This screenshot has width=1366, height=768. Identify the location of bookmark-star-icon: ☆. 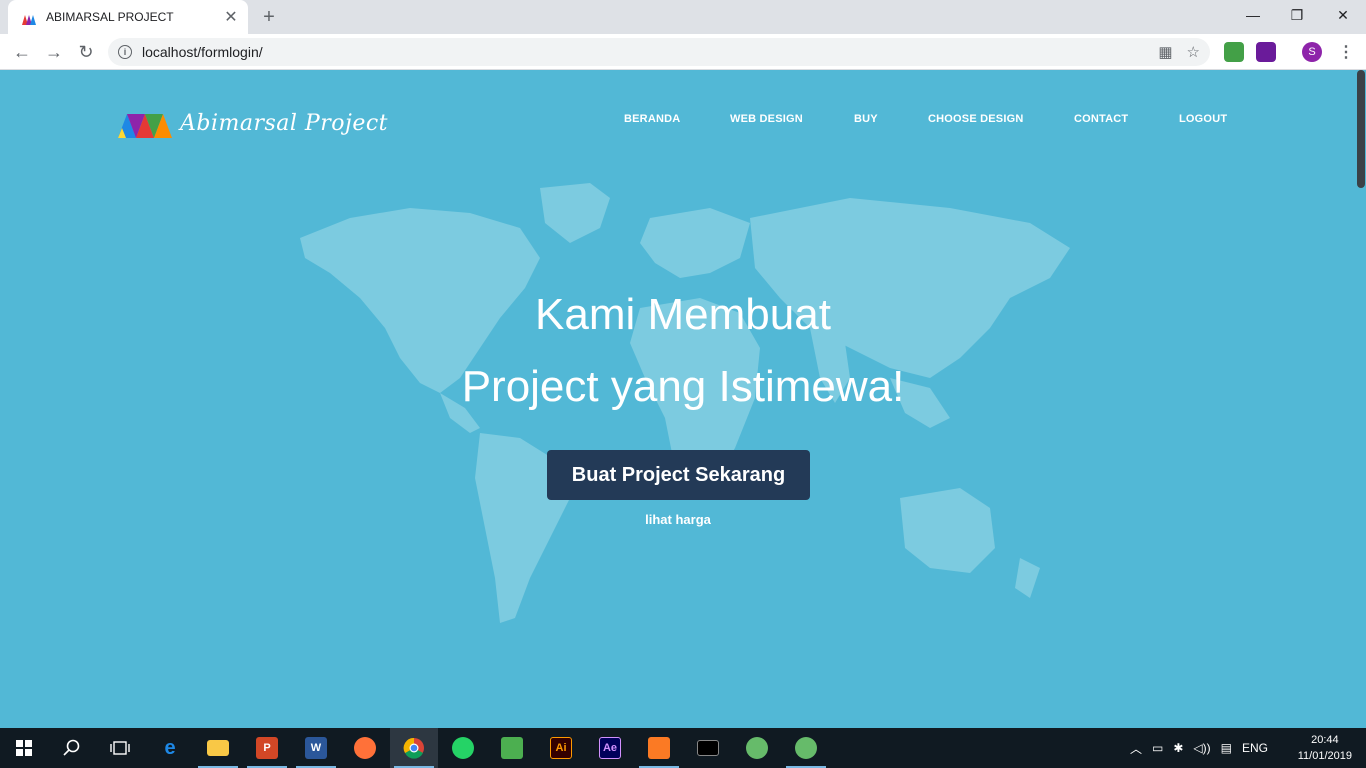
(1193, 52).